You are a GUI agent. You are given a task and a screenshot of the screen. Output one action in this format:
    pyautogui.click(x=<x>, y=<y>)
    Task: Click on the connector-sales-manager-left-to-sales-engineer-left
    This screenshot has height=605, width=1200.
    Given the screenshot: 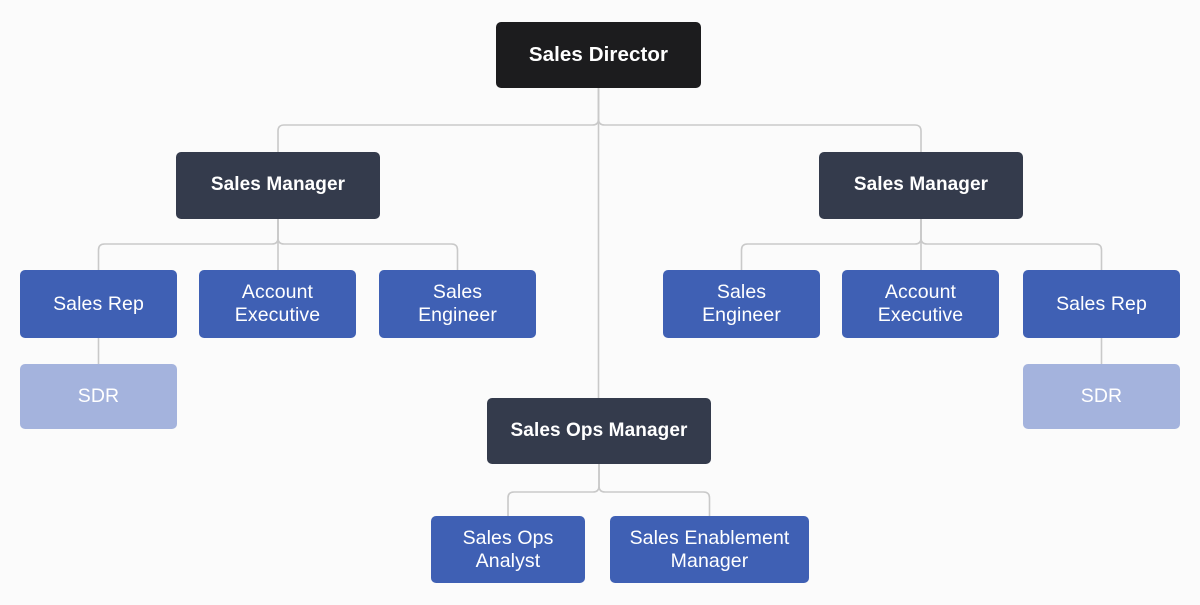 What is the action you would take?
    pyautogui.click(x=368, y=244)
    